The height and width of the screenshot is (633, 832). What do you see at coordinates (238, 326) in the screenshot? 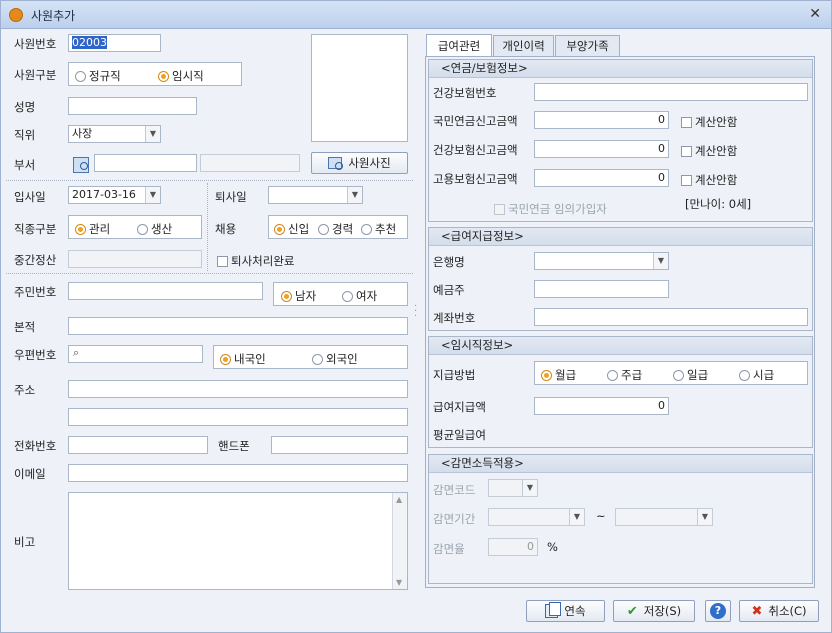
I see `origin-input` at bounding box center [238, 326].